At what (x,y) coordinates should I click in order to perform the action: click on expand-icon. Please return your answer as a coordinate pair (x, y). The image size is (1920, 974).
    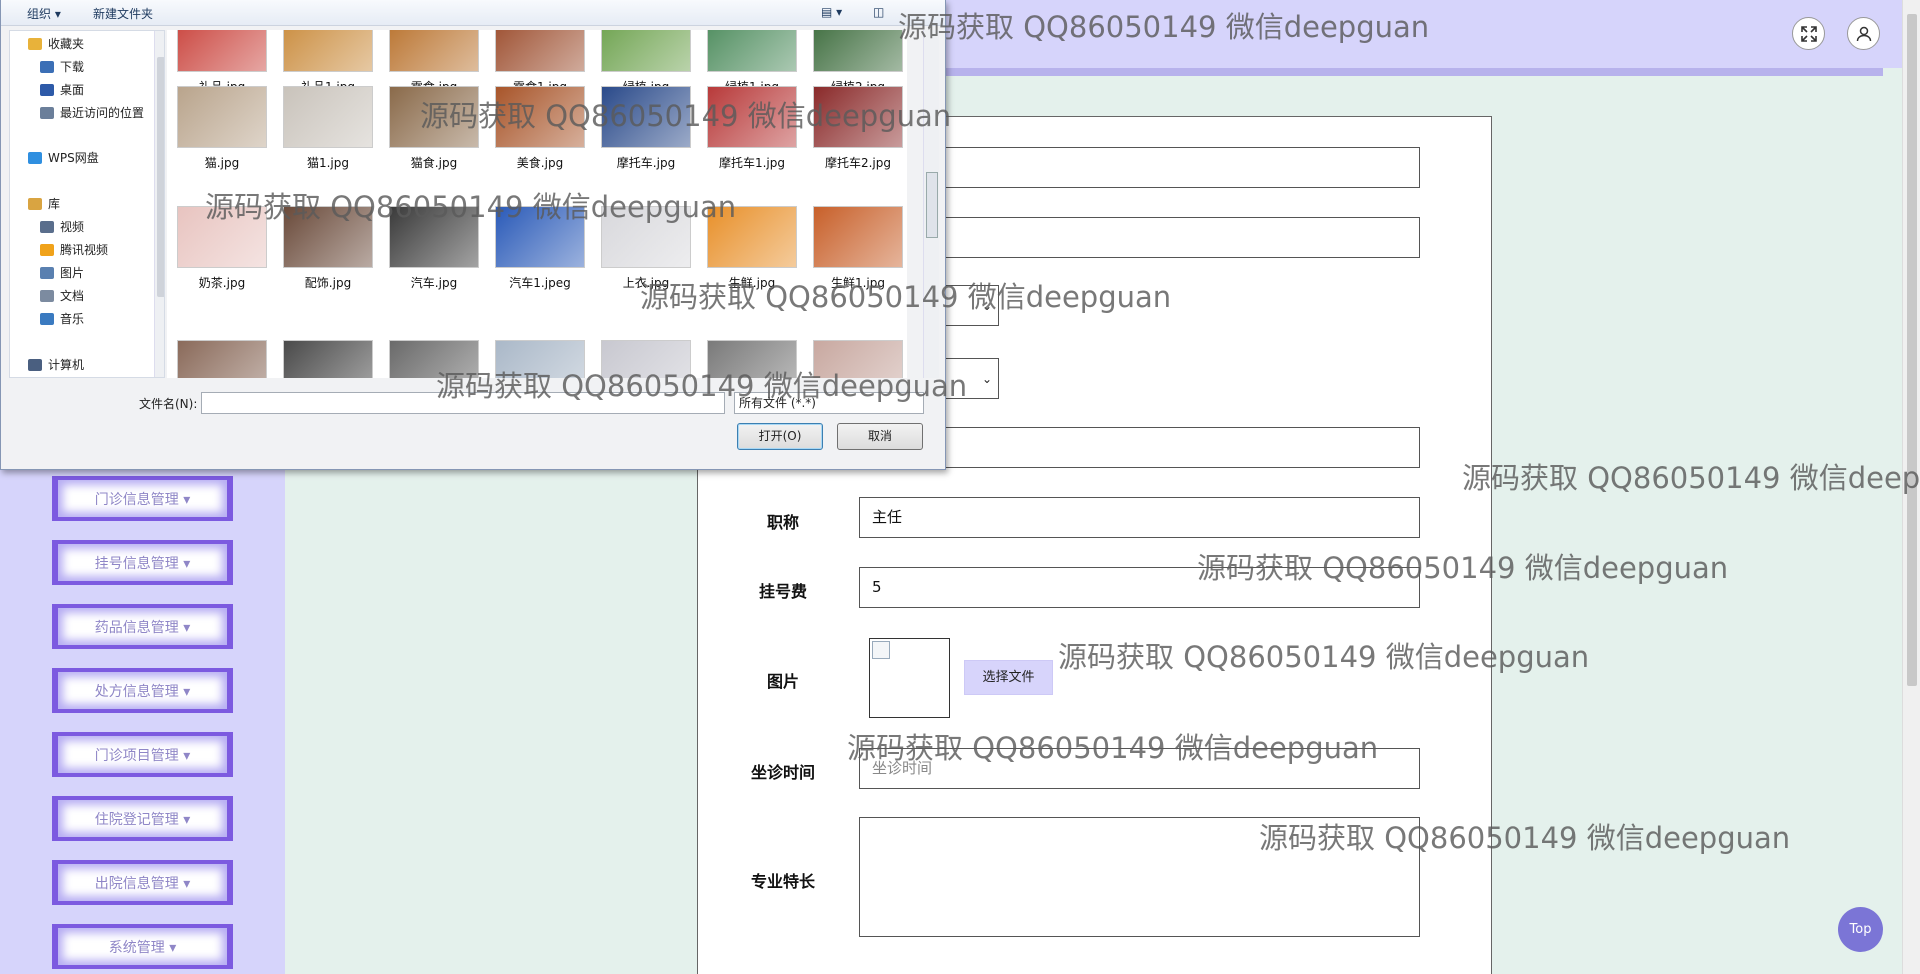
    Looking at the image, I should click on (1808, 33).